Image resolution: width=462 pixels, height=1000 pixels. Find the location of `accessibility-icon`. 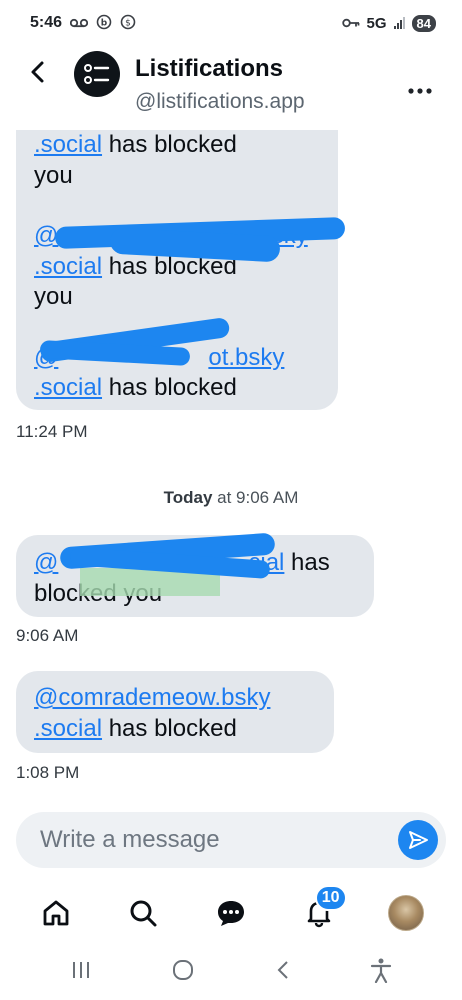

accessibility-icon is located at coordinates (381, 970).